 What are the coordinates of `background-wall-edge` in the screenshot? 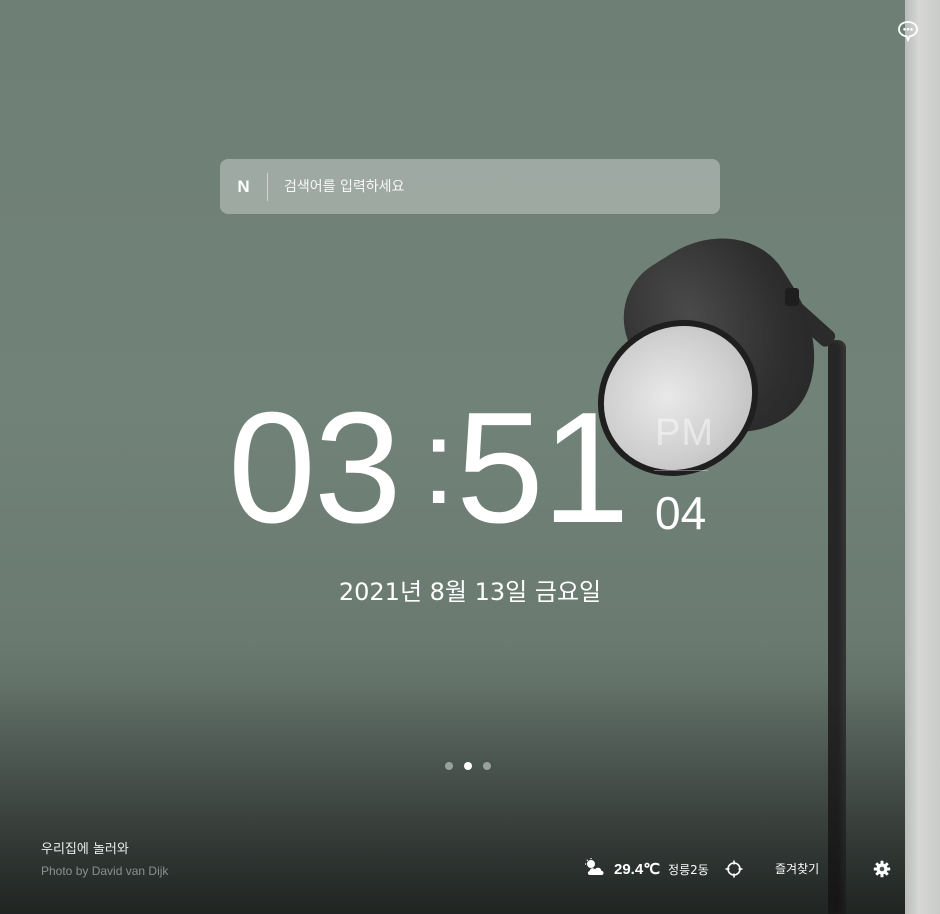 It's located at (922, 457).